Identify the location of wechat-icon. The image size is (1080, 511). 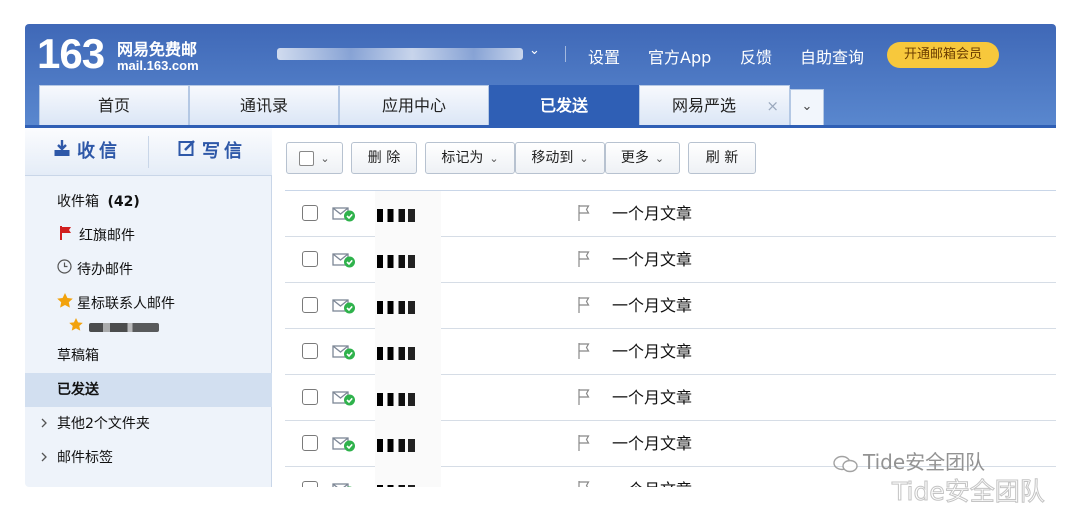
(845, 463).